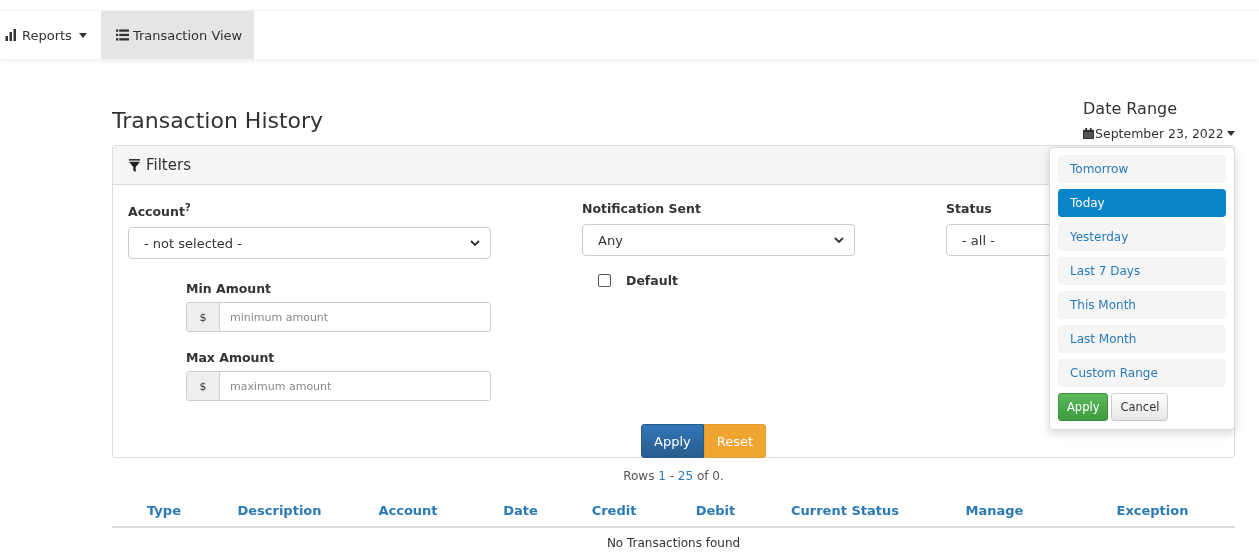 This screenshot has height=559, width=1259. I want to click on range-option: Last 7 Days, so click(1142, 271).